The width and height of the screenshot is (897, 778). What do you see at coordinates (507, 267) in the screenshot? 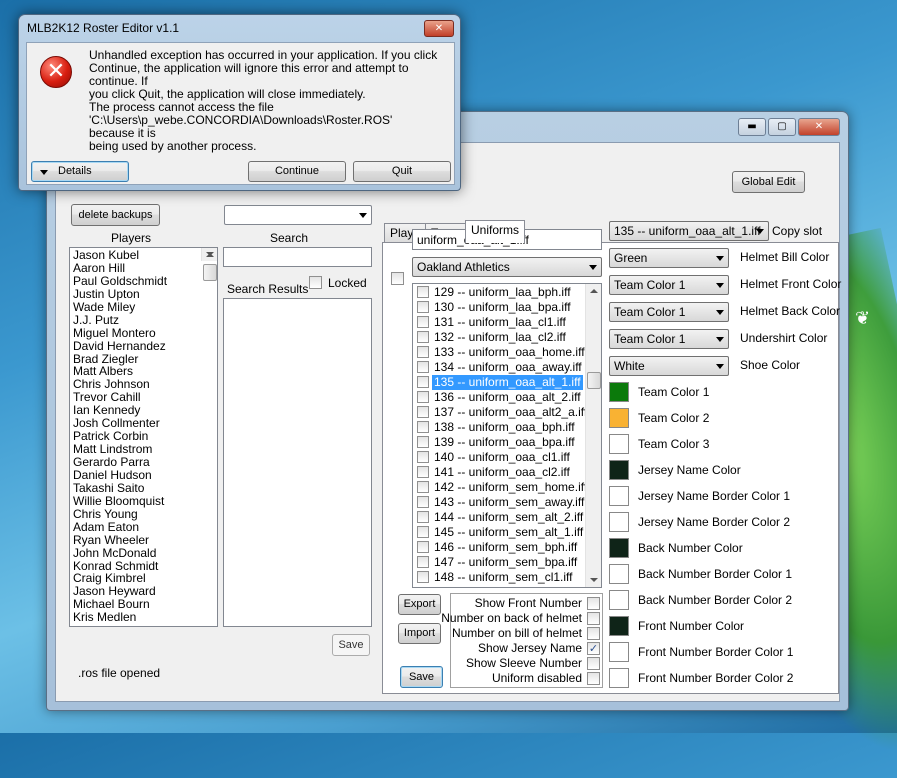
I see `team-select: Oakland Athletics` at bounding box center [507, 267].